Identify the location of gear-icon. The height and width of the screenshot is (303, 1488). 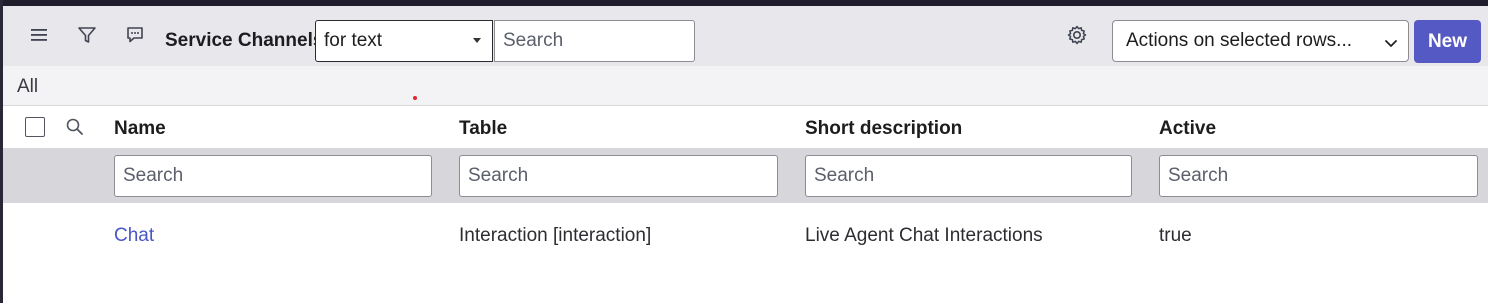
(1077, 35).